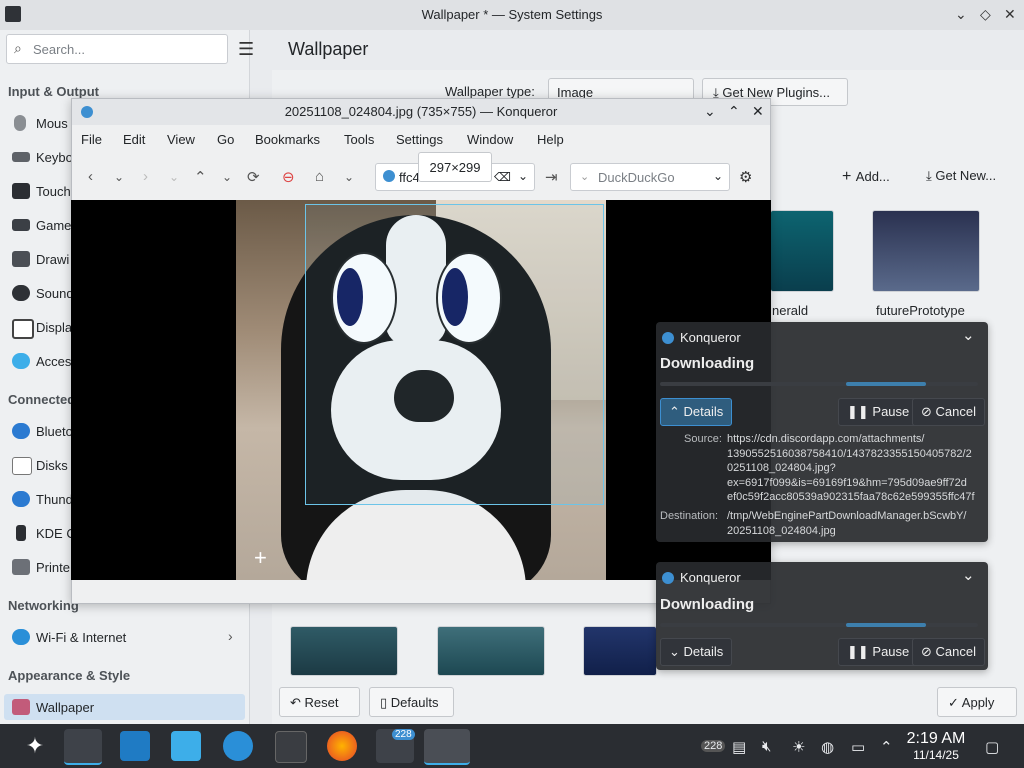 The width and height of the screenshot is (1024, 768). Describe the element at coordinates (512, 15) in the screenshot. I see `settings-titlebar: Wallpaper * — System Settings ⌄ ◇ ✕` at that location.